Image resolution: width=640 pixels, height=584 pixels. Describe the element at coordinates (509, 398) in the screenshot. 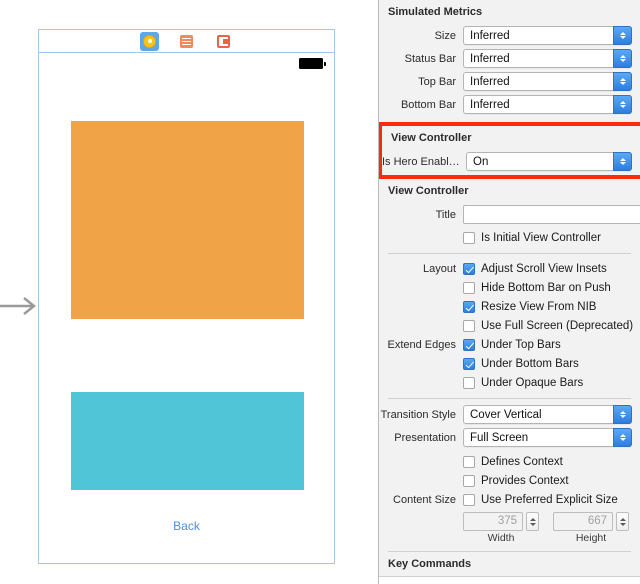

I see `divider-transition` at that location.